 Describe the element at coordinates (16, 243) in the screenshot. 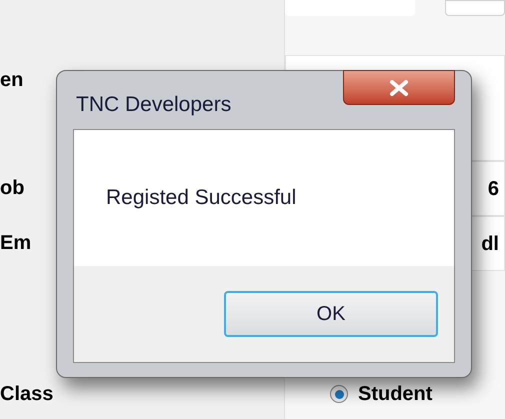

I see `field-label: Em` at that location.